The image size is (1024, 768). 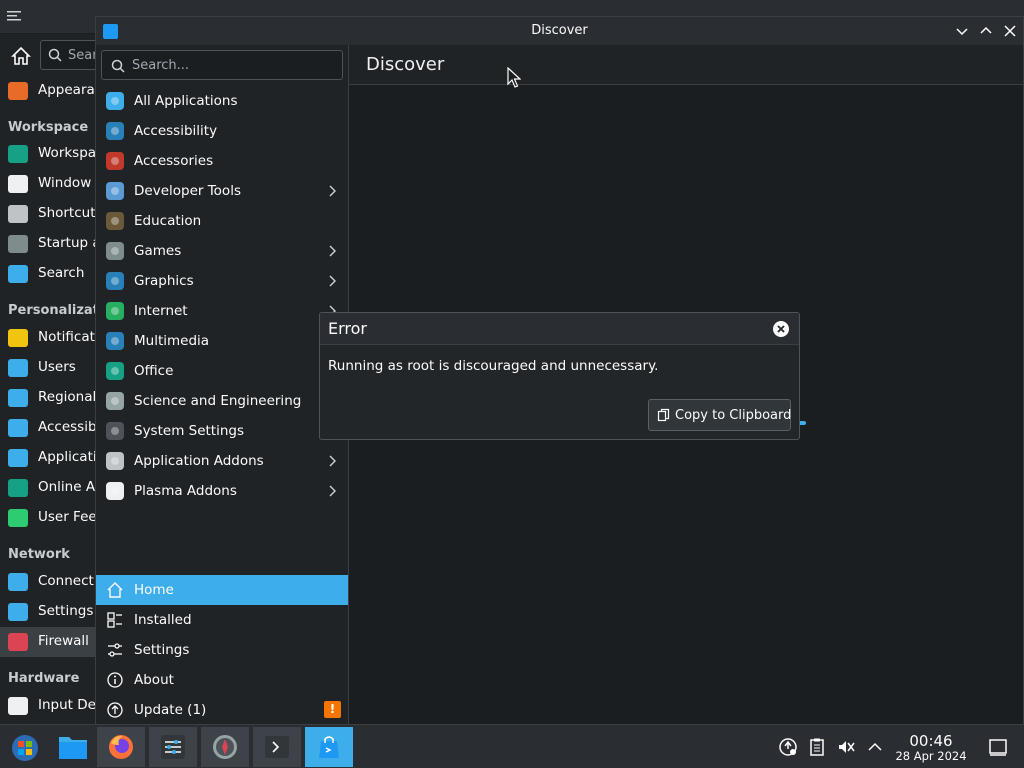 What do you see at coordinates (663, 415) in the screenshot?
I see `copy-icon` at bounding box center [663, 415].